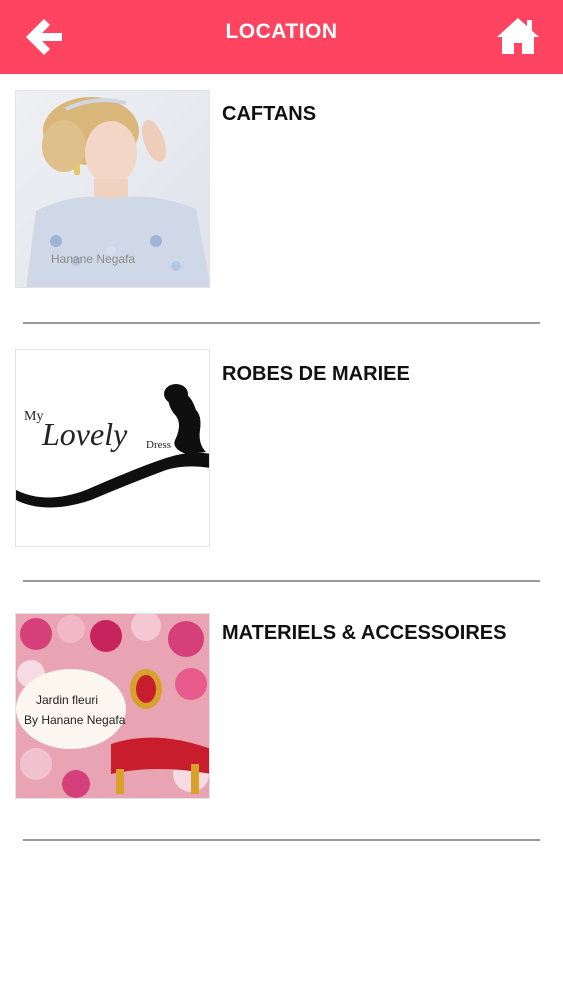 The width and height of the screenshot is (563, 1000). I want to click on logo-text-dress: Dress, so click(158, 445).